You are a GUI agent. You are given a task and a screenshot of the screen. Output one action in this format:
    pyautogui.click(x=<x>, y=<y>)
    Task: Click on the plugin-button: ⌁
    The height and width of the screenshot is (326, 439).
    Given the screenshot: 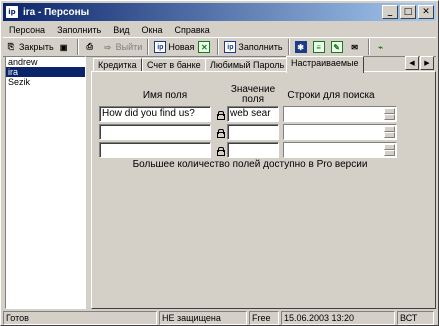 What is the action you would take?
    pyautogui.click(x=382, y=47)
    